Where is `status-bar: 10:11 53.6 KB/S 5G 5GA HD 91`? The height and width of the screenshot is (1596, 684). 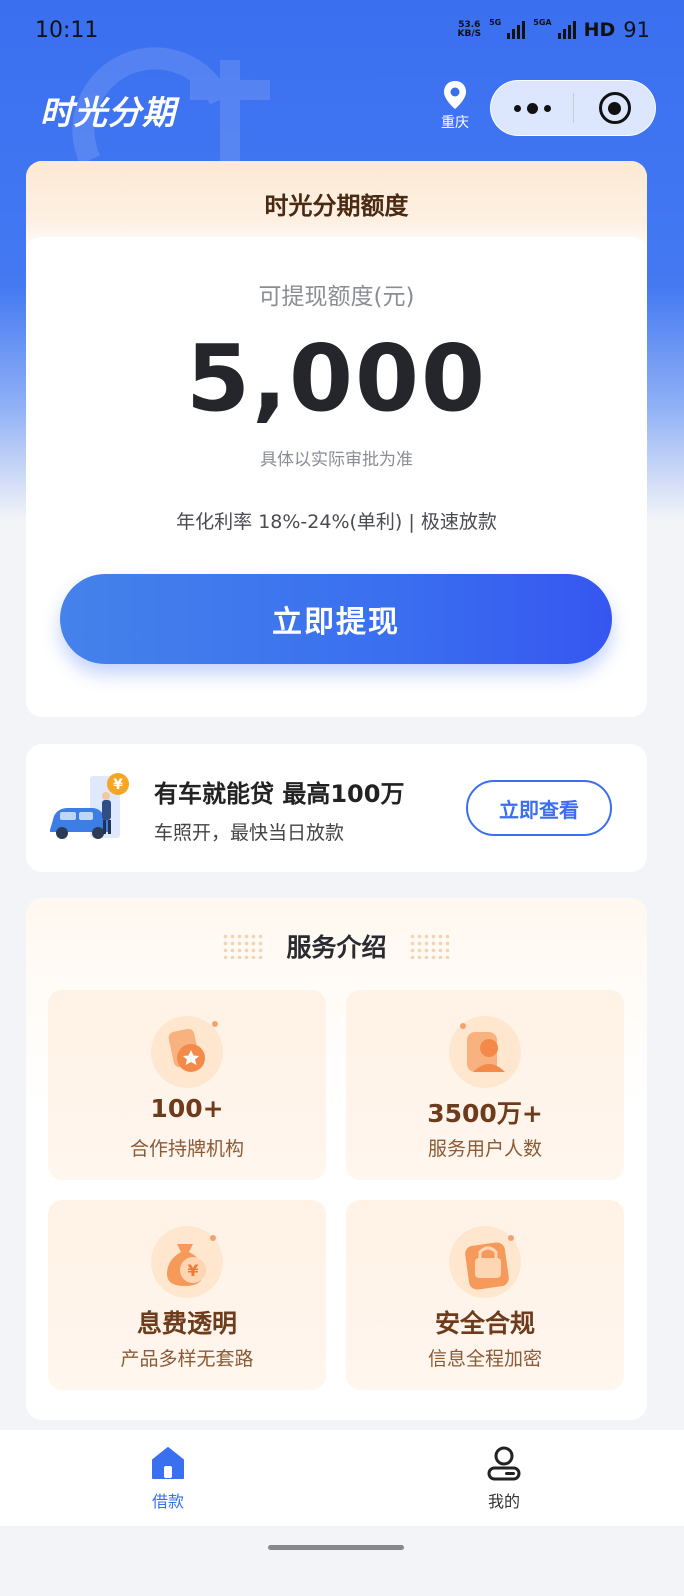
status-bar: 10:11 53.6 KB/S 5G 5GA HD 91 is located at coordinates (342, 32).